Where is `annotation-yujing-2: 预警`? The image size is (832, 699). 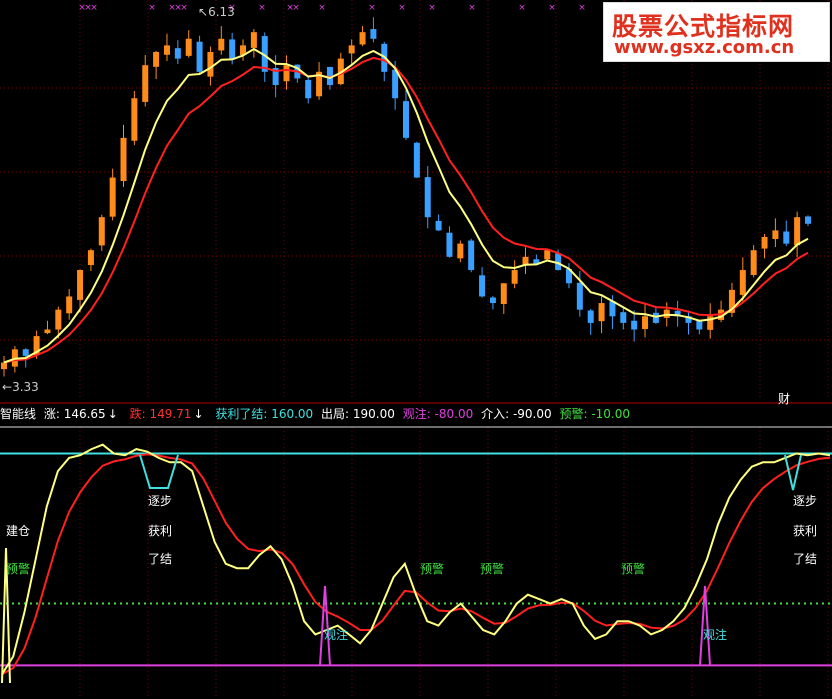 annotation-yujing-2: 预警 is located at coordinates (432, 569).